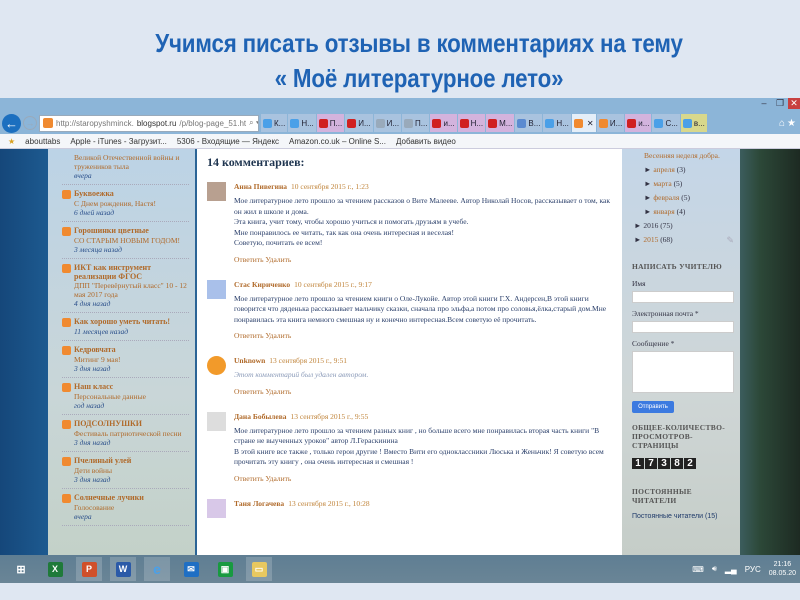  What do you see at coordinates (782, 123) in the screenshot?
I see `home-icon: ⌂` at bounding box center [782, 123].